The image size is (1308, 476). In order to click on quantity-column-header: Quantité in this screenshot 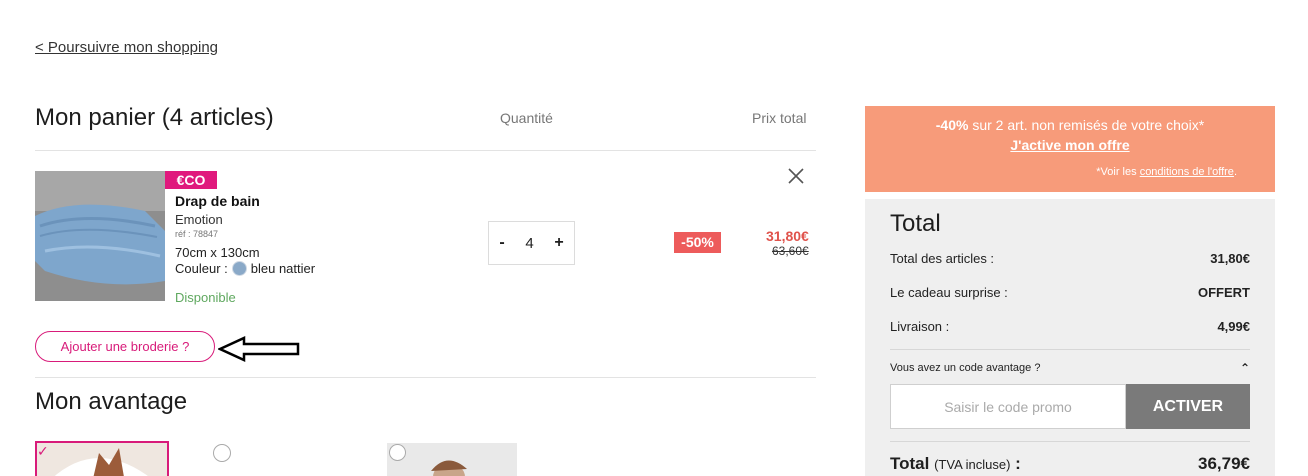, I will do `click(526, 118)`.